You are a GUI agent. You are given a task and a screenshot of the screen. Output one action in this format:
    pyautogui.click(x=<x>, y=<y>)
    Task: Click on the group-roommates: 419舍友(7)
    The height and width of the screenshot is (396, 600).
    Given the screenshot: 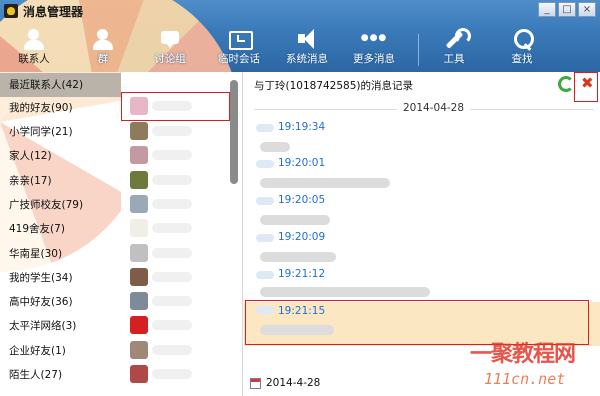 What is the action you would take?
    pyautogui.click(x=60, y=229)
    